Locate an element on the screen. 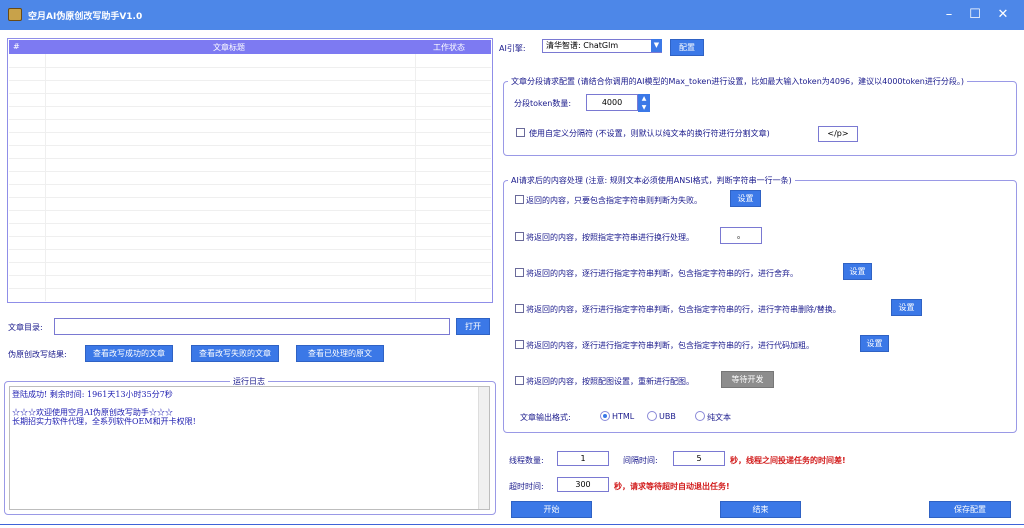 This screenshot has width=1024, height=528. threads-label: 线程数量: is located at coordinates (526, 460).